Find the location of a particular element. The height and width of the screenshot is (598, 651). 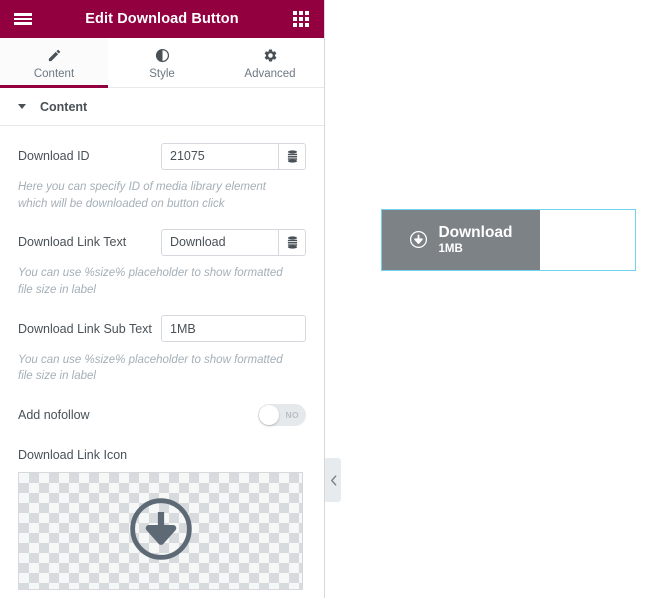

download-link-icon-preview is located at coordinates (160, 531).